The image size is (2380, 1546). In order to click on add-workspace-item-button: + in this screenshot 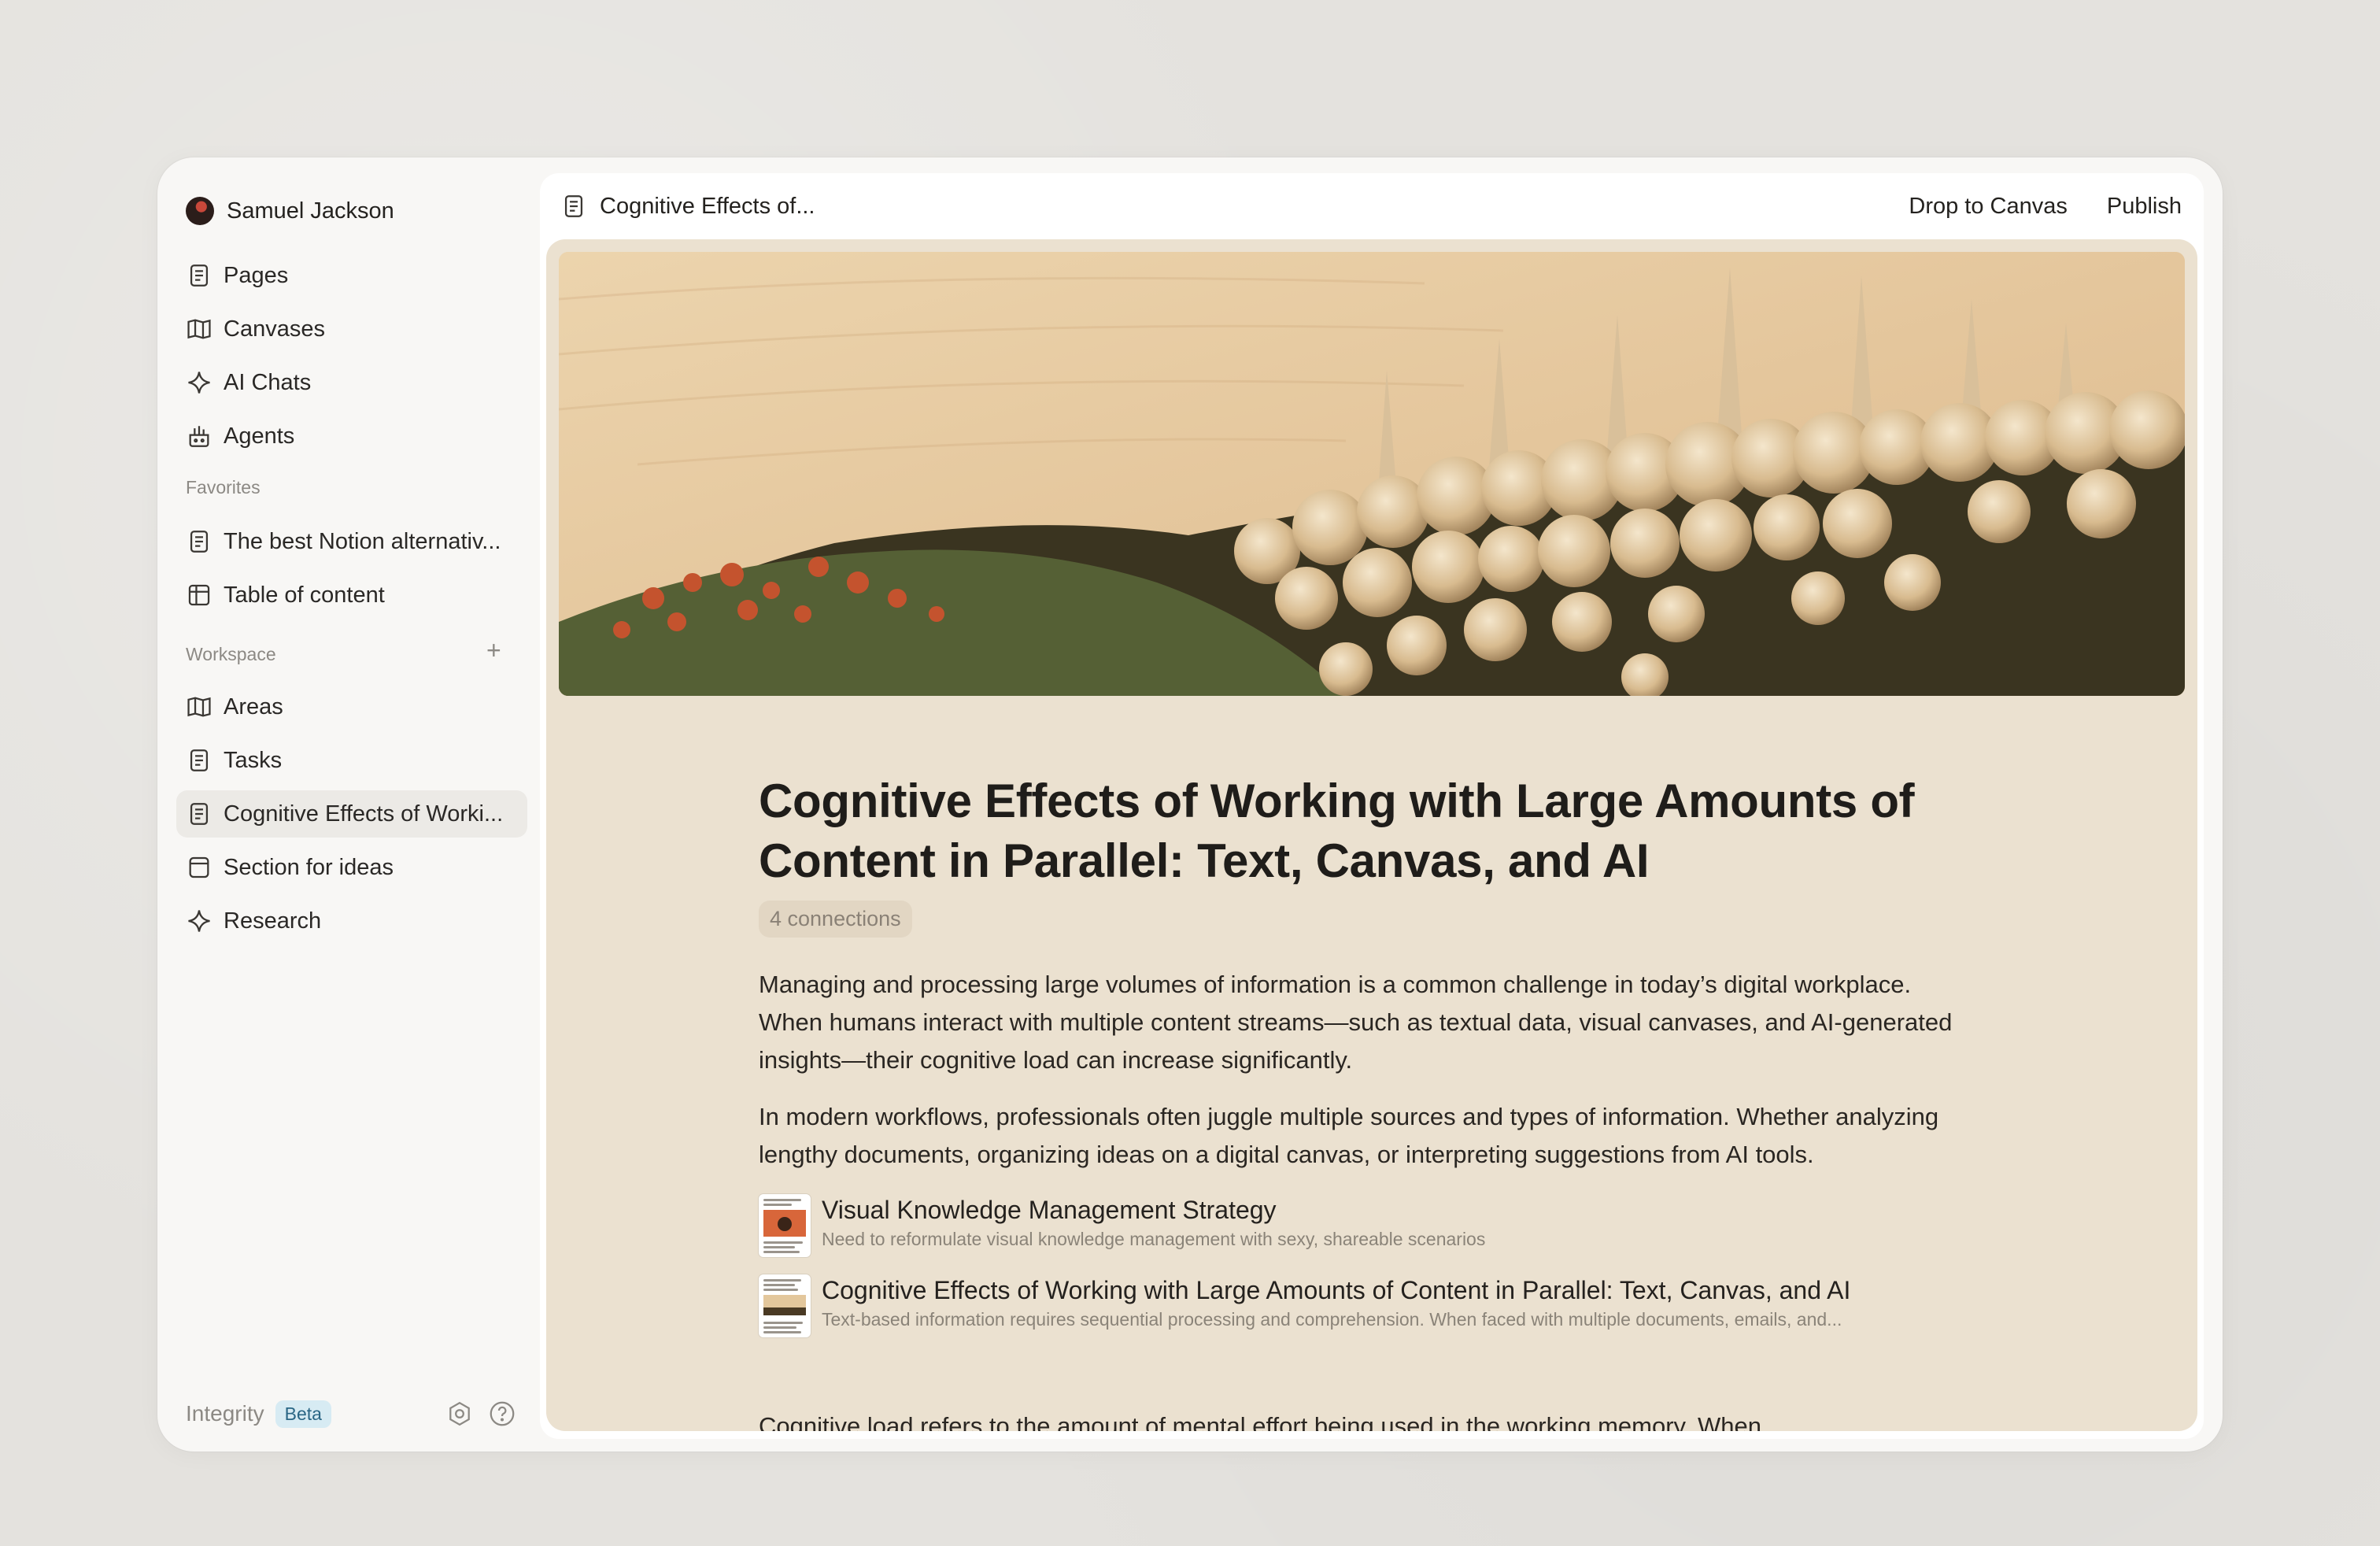, I will do `click(493, 650)`.